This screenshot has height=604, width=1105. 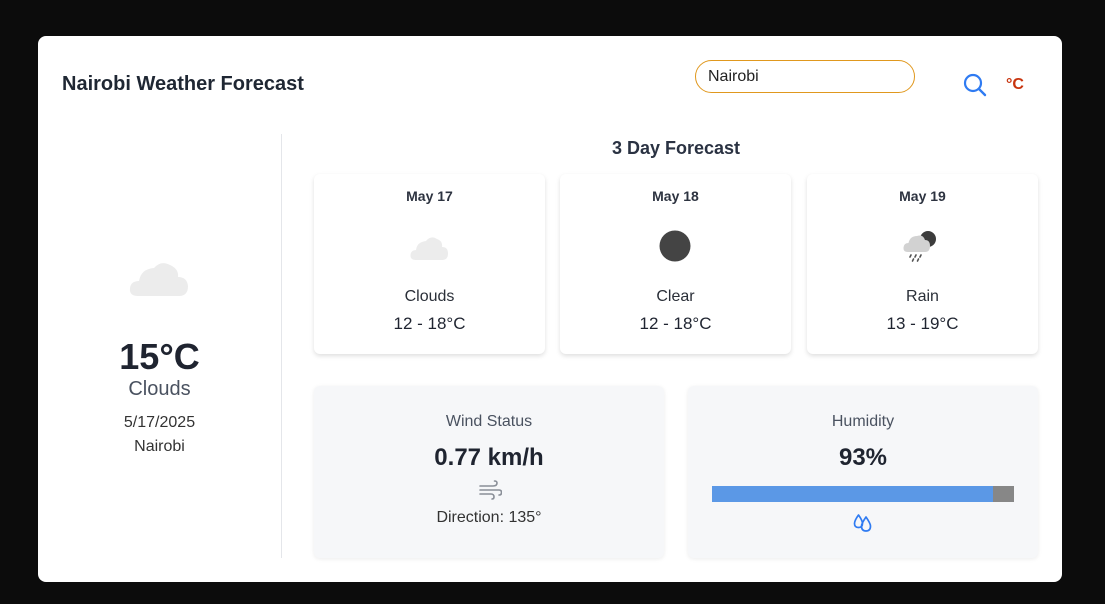 I want to click on humidity-card: Humidity 93%, so click(x=863, y=472).